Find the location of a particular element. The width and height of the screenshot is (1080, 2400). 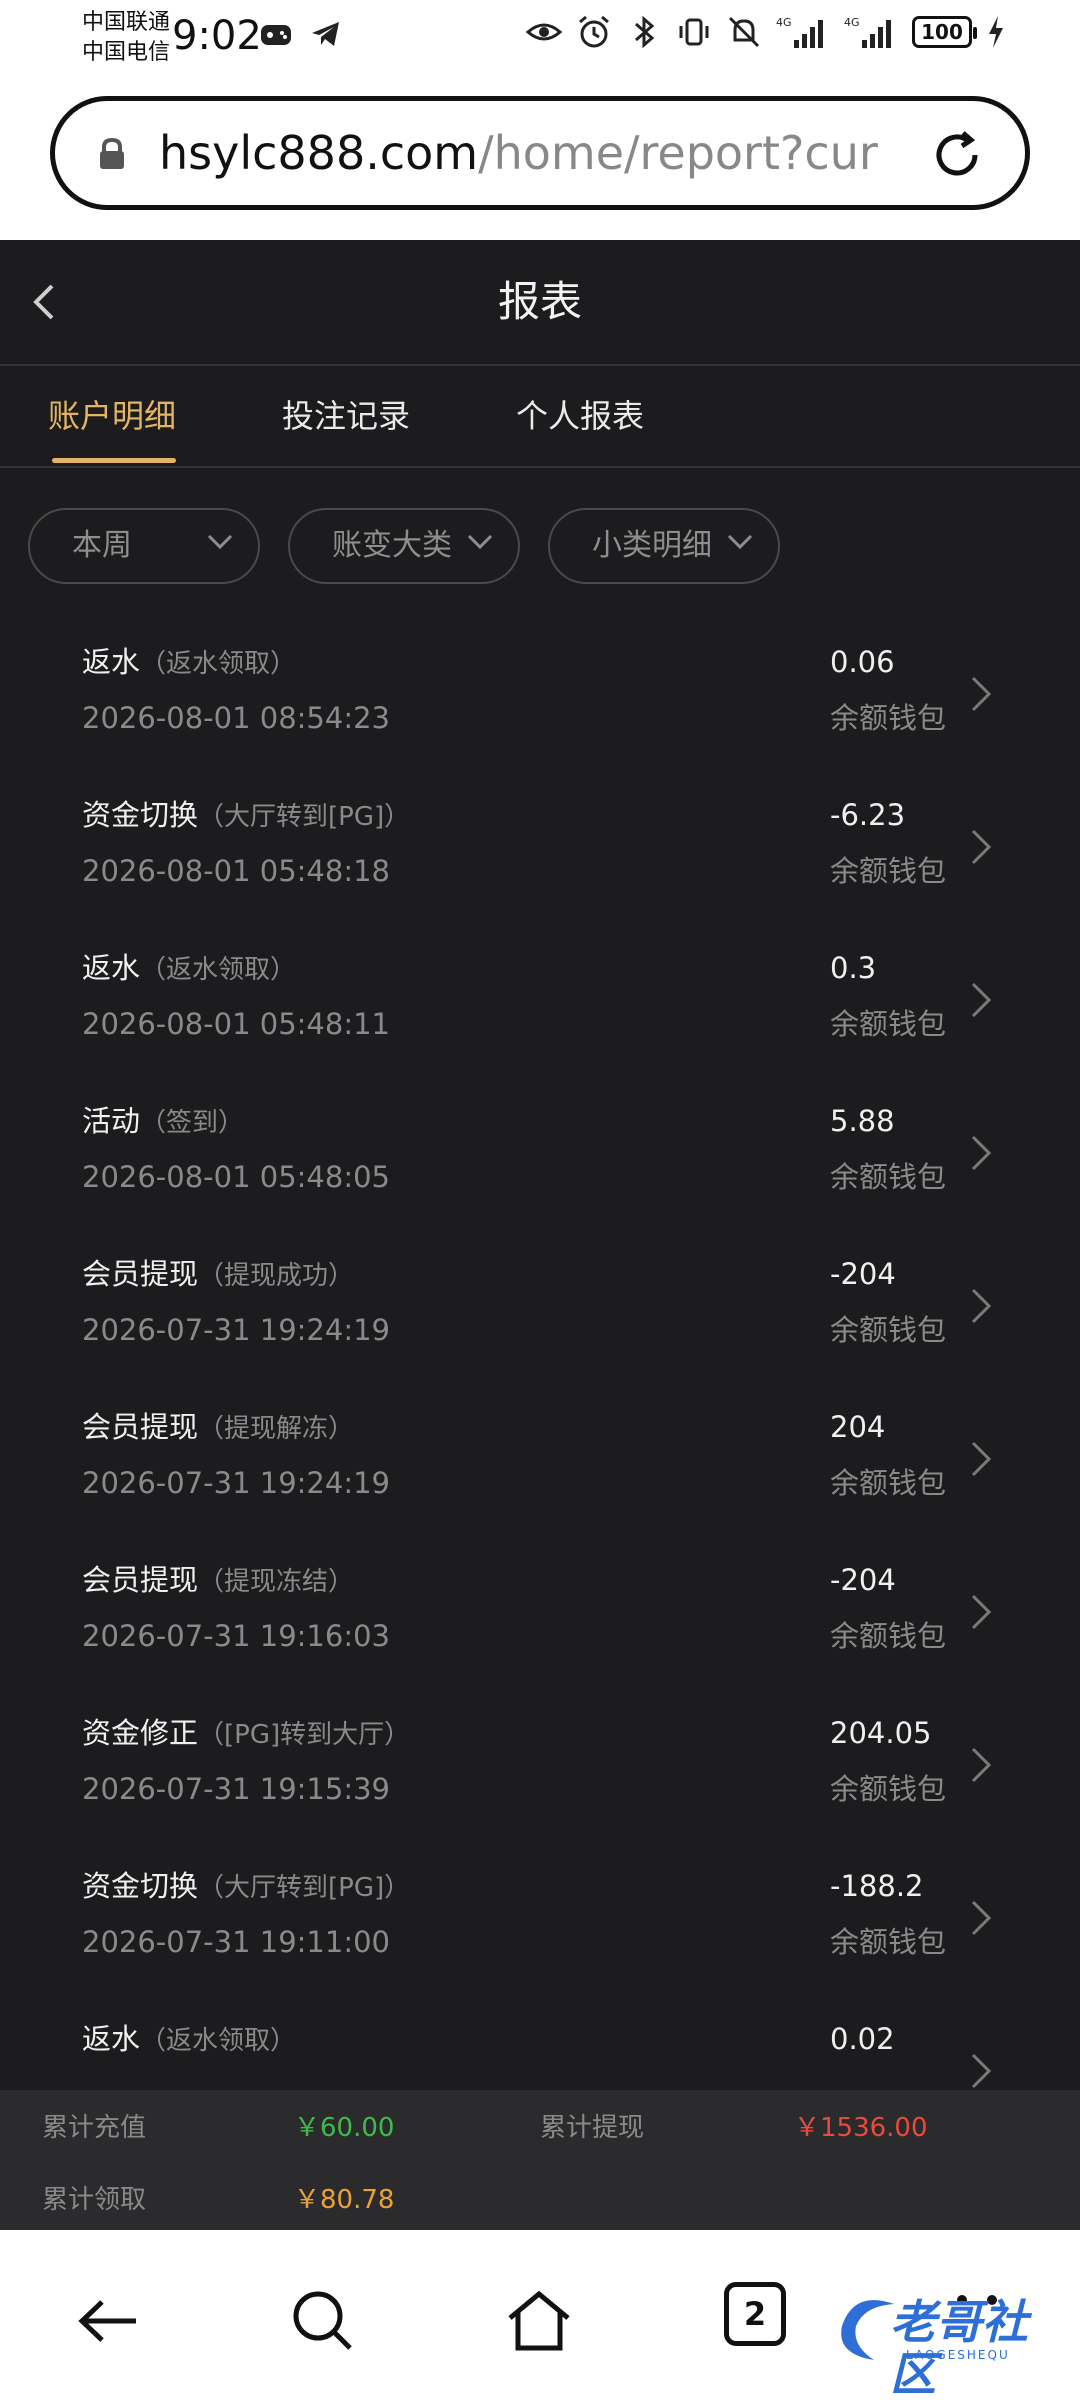

list-item: 活动（签到） 2026-08-01 05:48:05 5.88 余额钱包 is located at coordinates (540, 1157).